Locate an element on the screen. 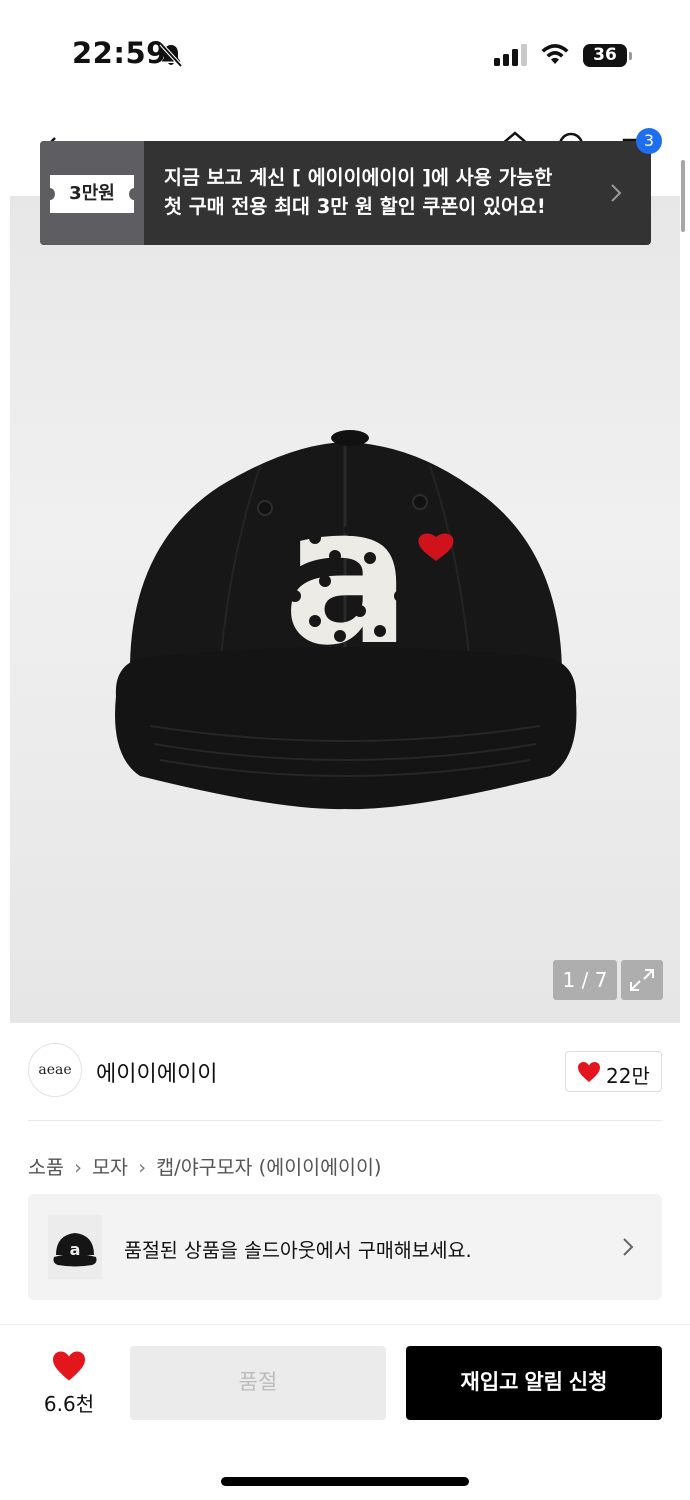  thumbnail-logo-glyph: a is located at coordinates (75, 1249).